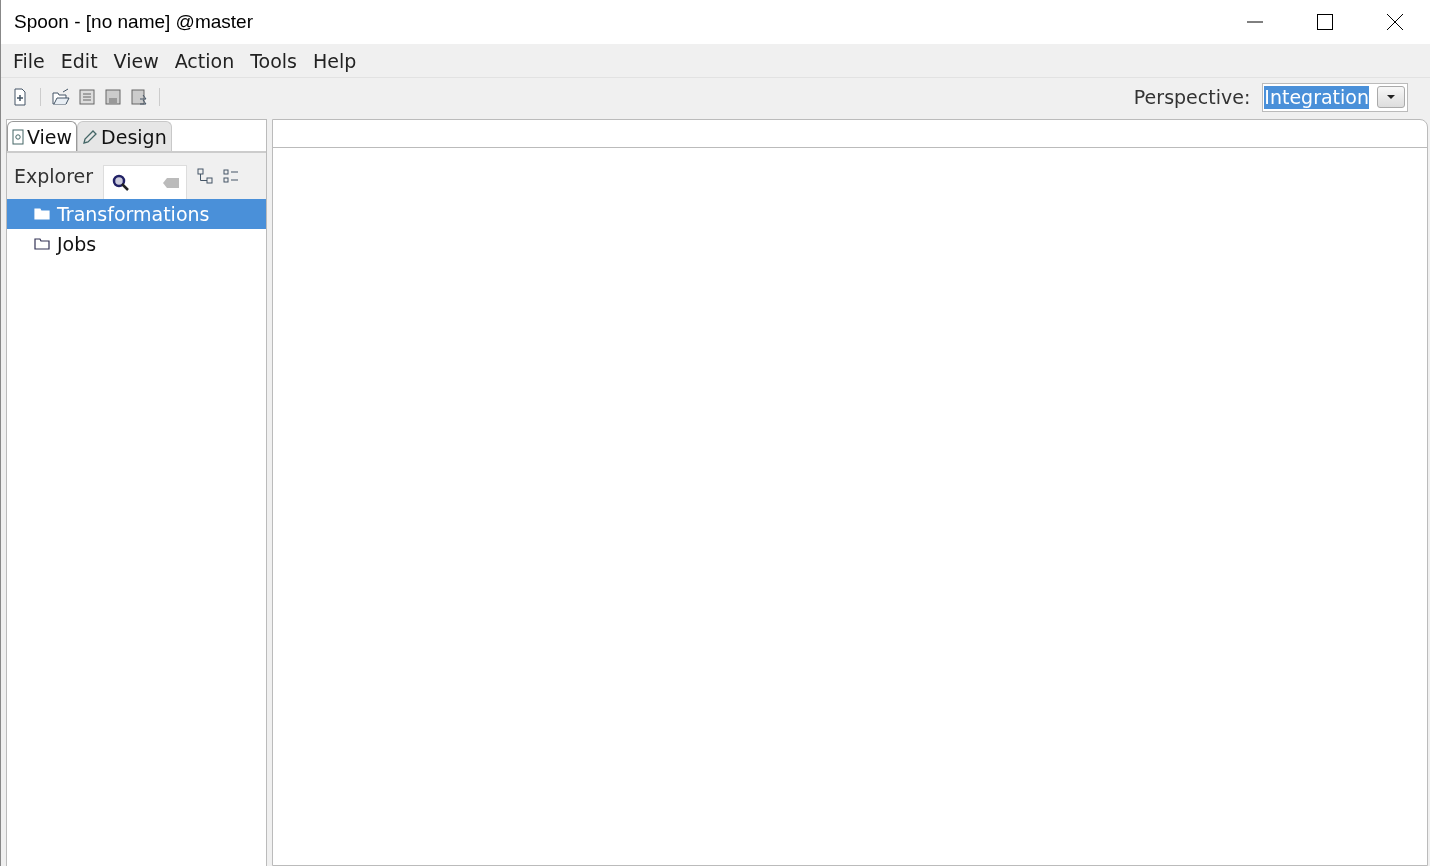 The image size is (1430, 866). Describe the element at coordinates (145, 183) in the screenshot. I see `search-field` at that location.